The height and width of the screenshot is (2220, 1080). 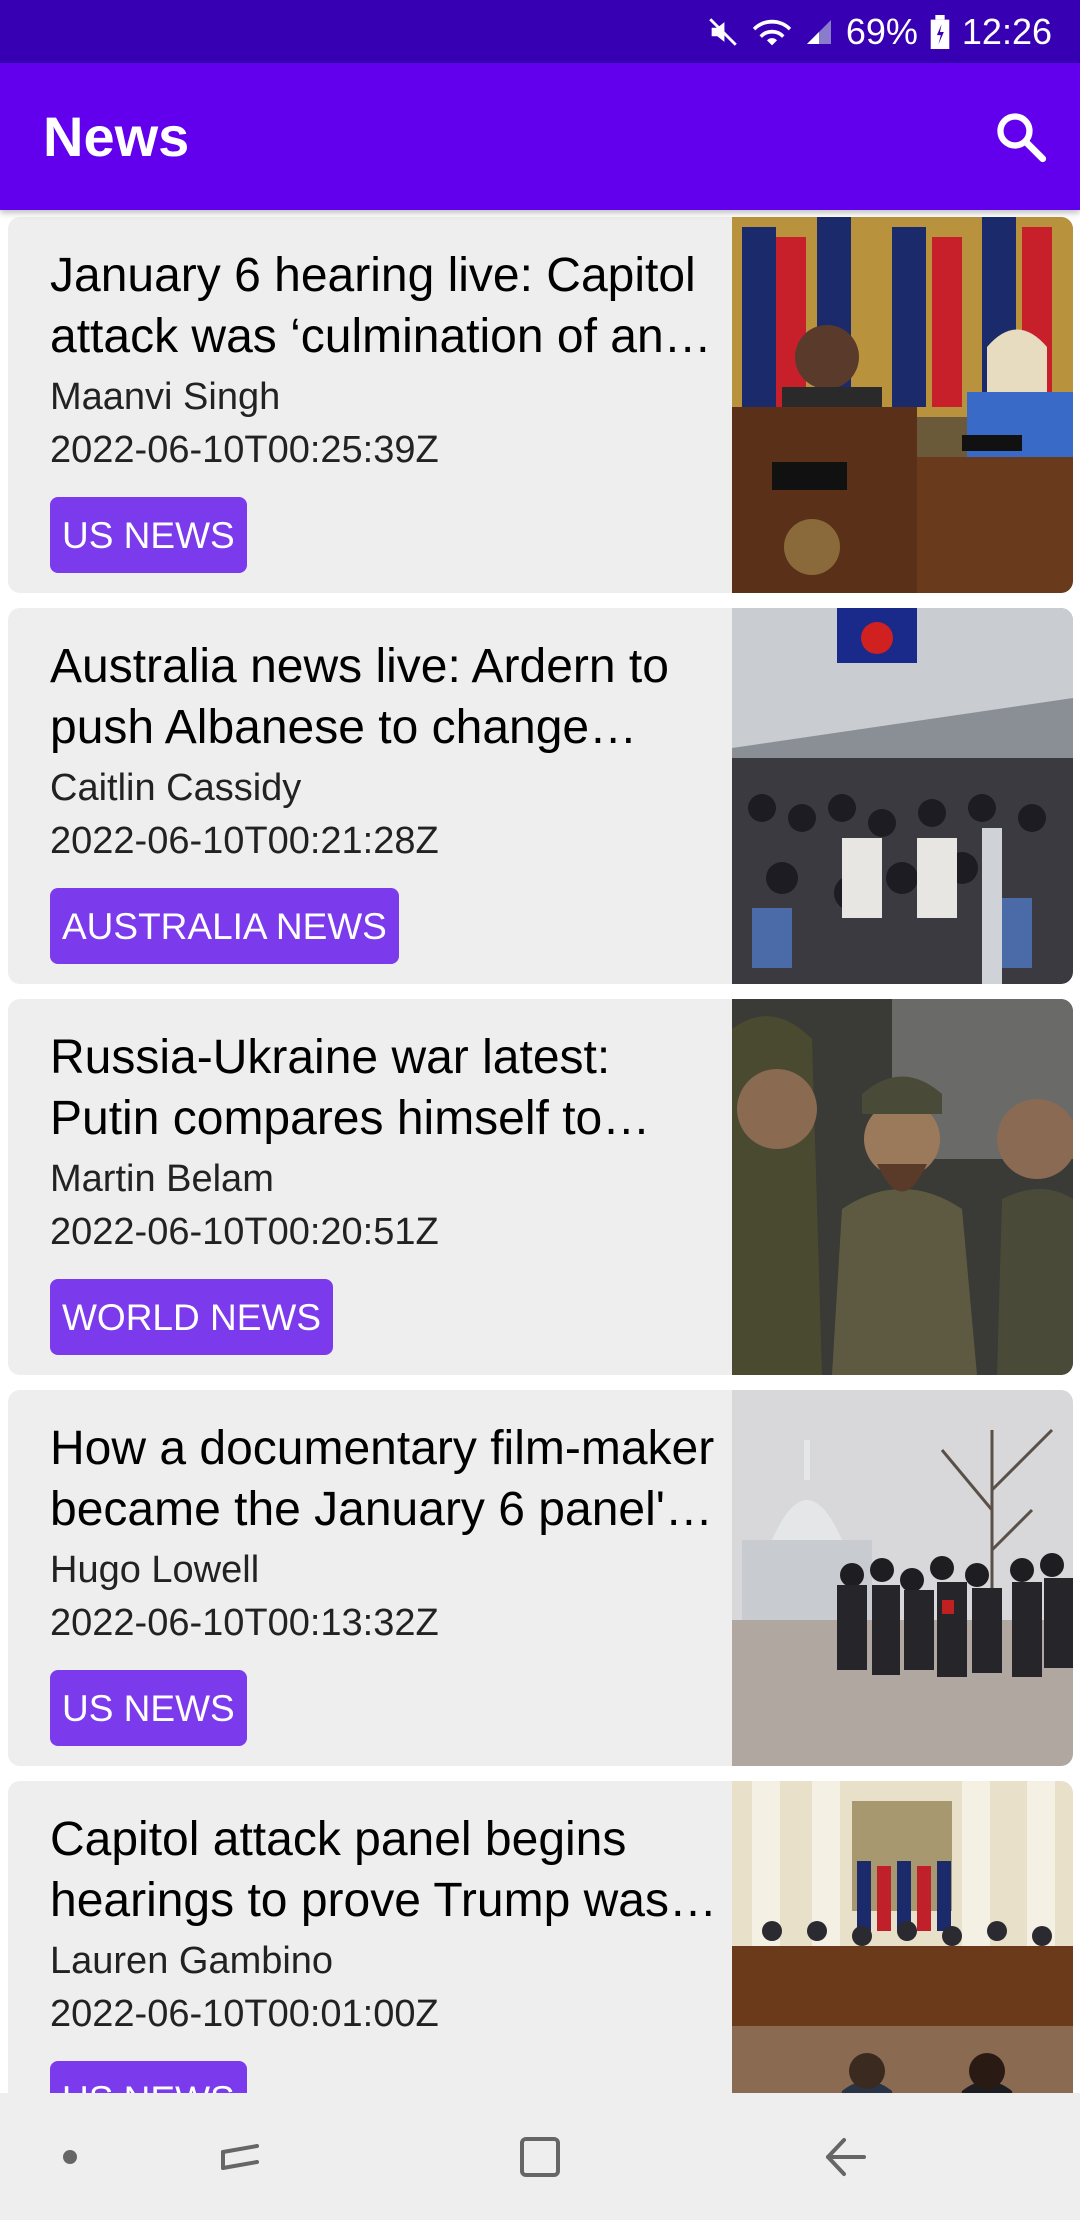 I want to click on nav-dot-button, so click(x=70, y=2156).